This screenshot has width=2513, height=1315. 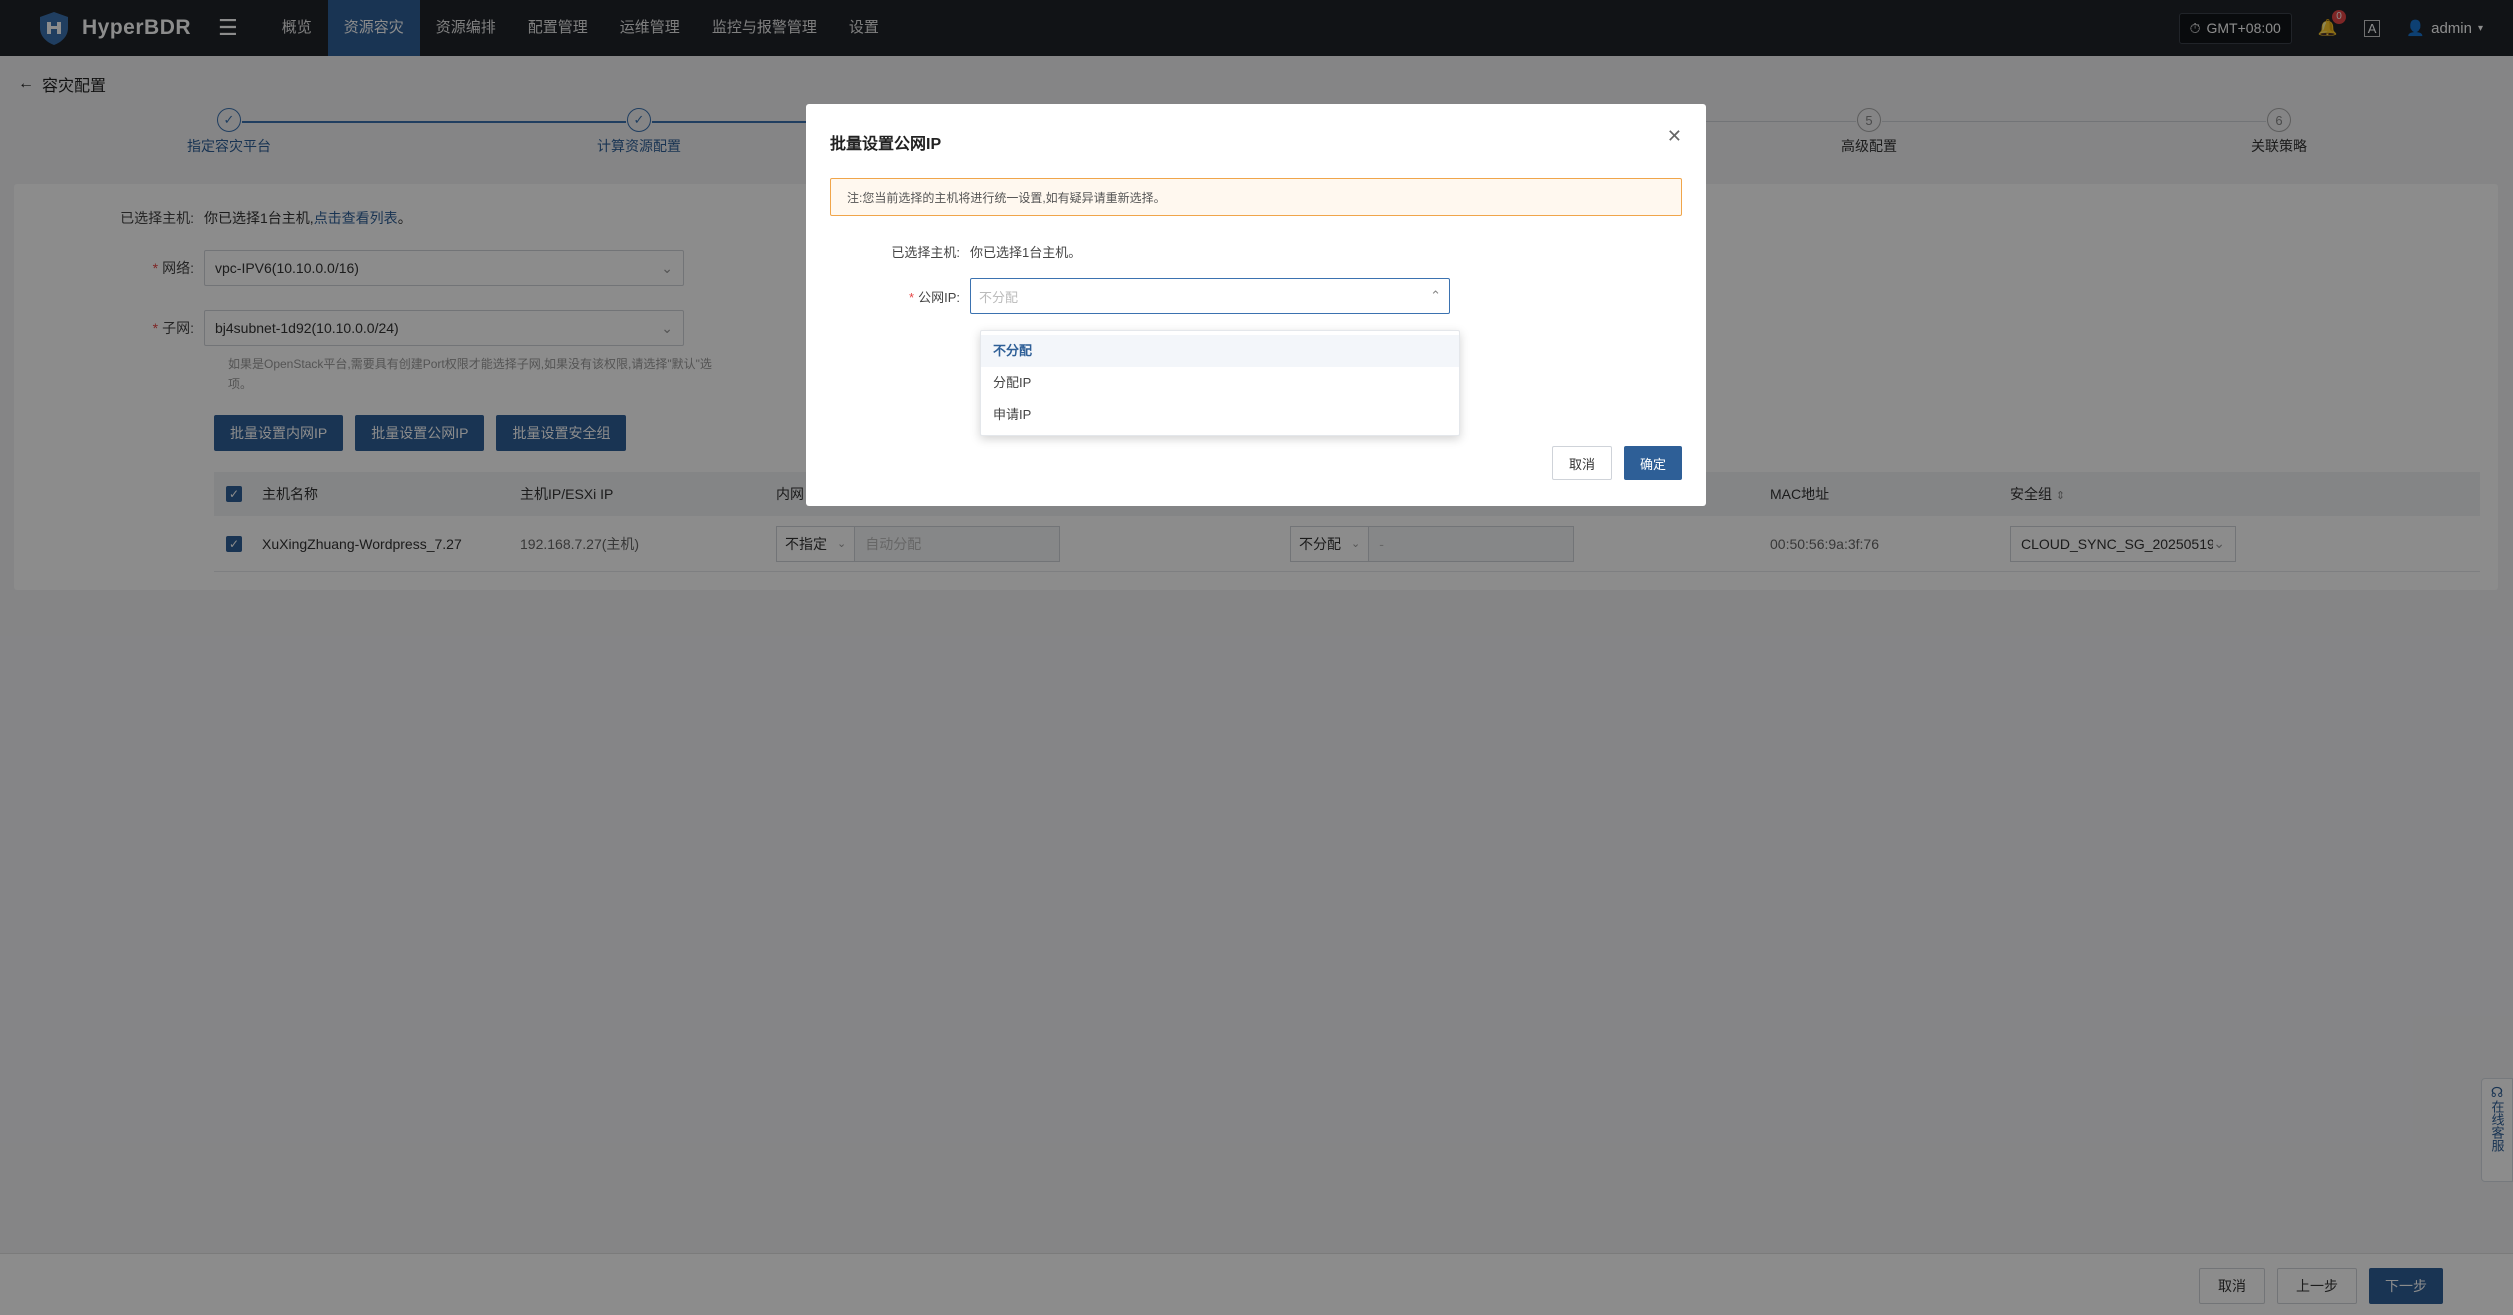 I want to click on close-icon: ✕, so click(x=1674, y=136).